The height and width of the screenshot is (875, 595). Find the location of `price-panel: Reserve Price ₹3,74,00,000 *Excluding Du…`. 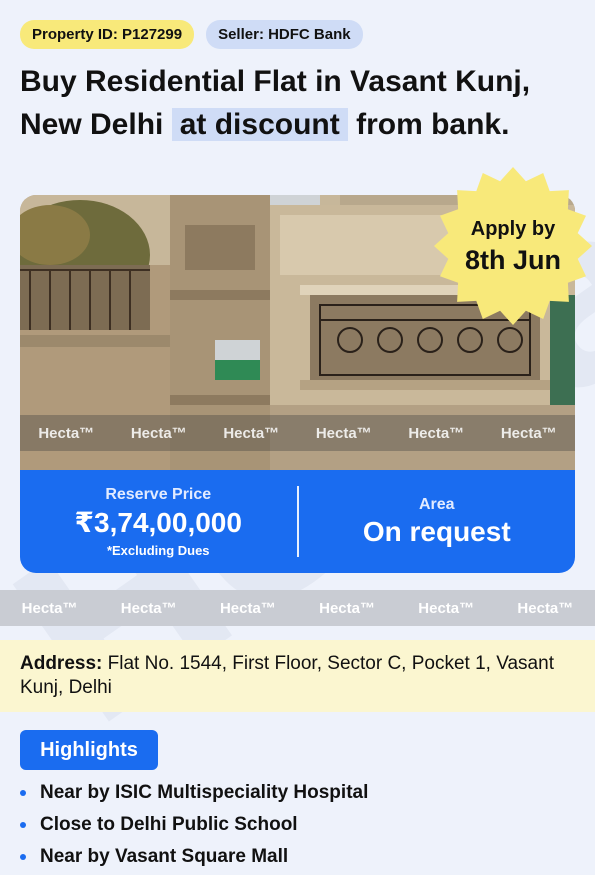

price-panel: Reserve Price ₹3,74,00,000 *Excluding Du… is located at coordinates (297, 521).